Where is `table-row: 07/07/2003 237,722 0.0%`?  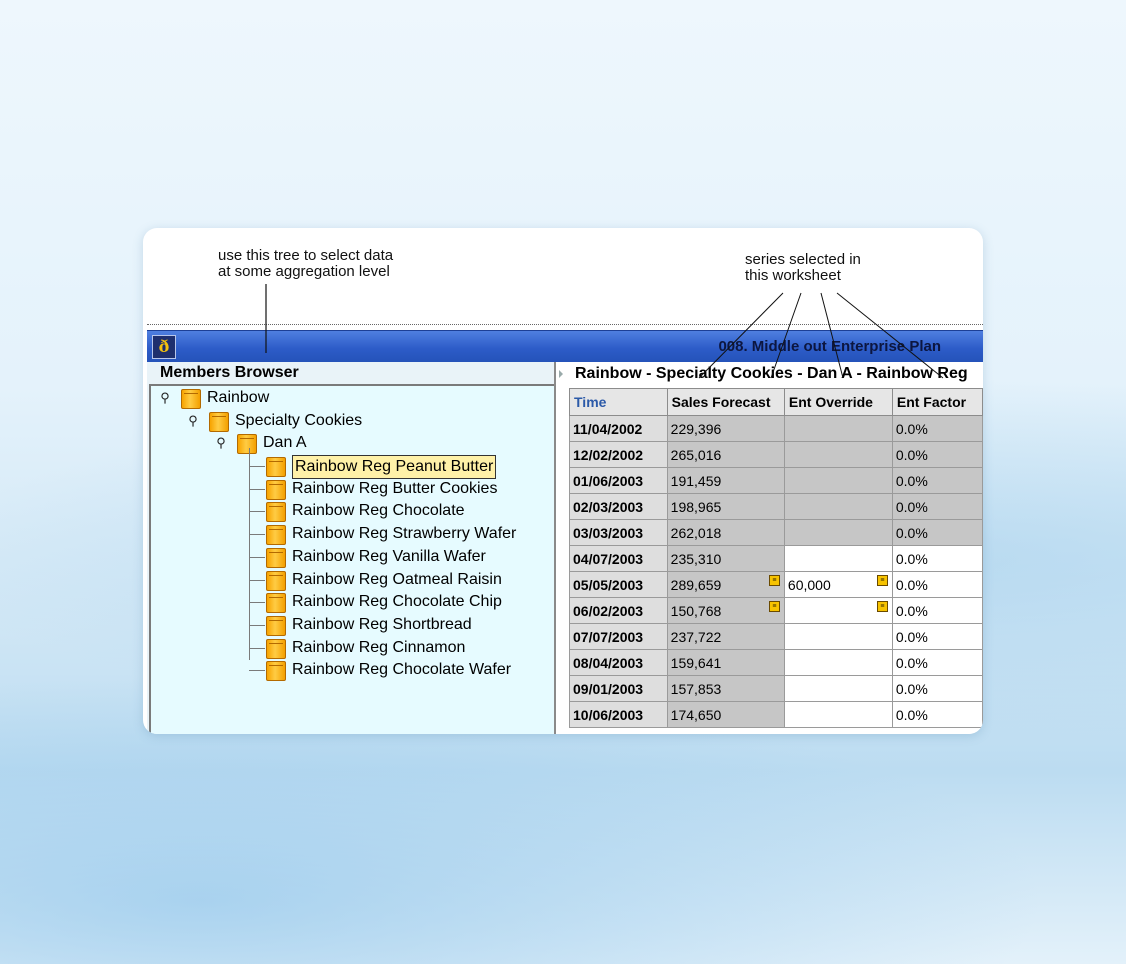 table-row: 07/07/2003 237,722 0.0% is located at coordinates (776, 636).